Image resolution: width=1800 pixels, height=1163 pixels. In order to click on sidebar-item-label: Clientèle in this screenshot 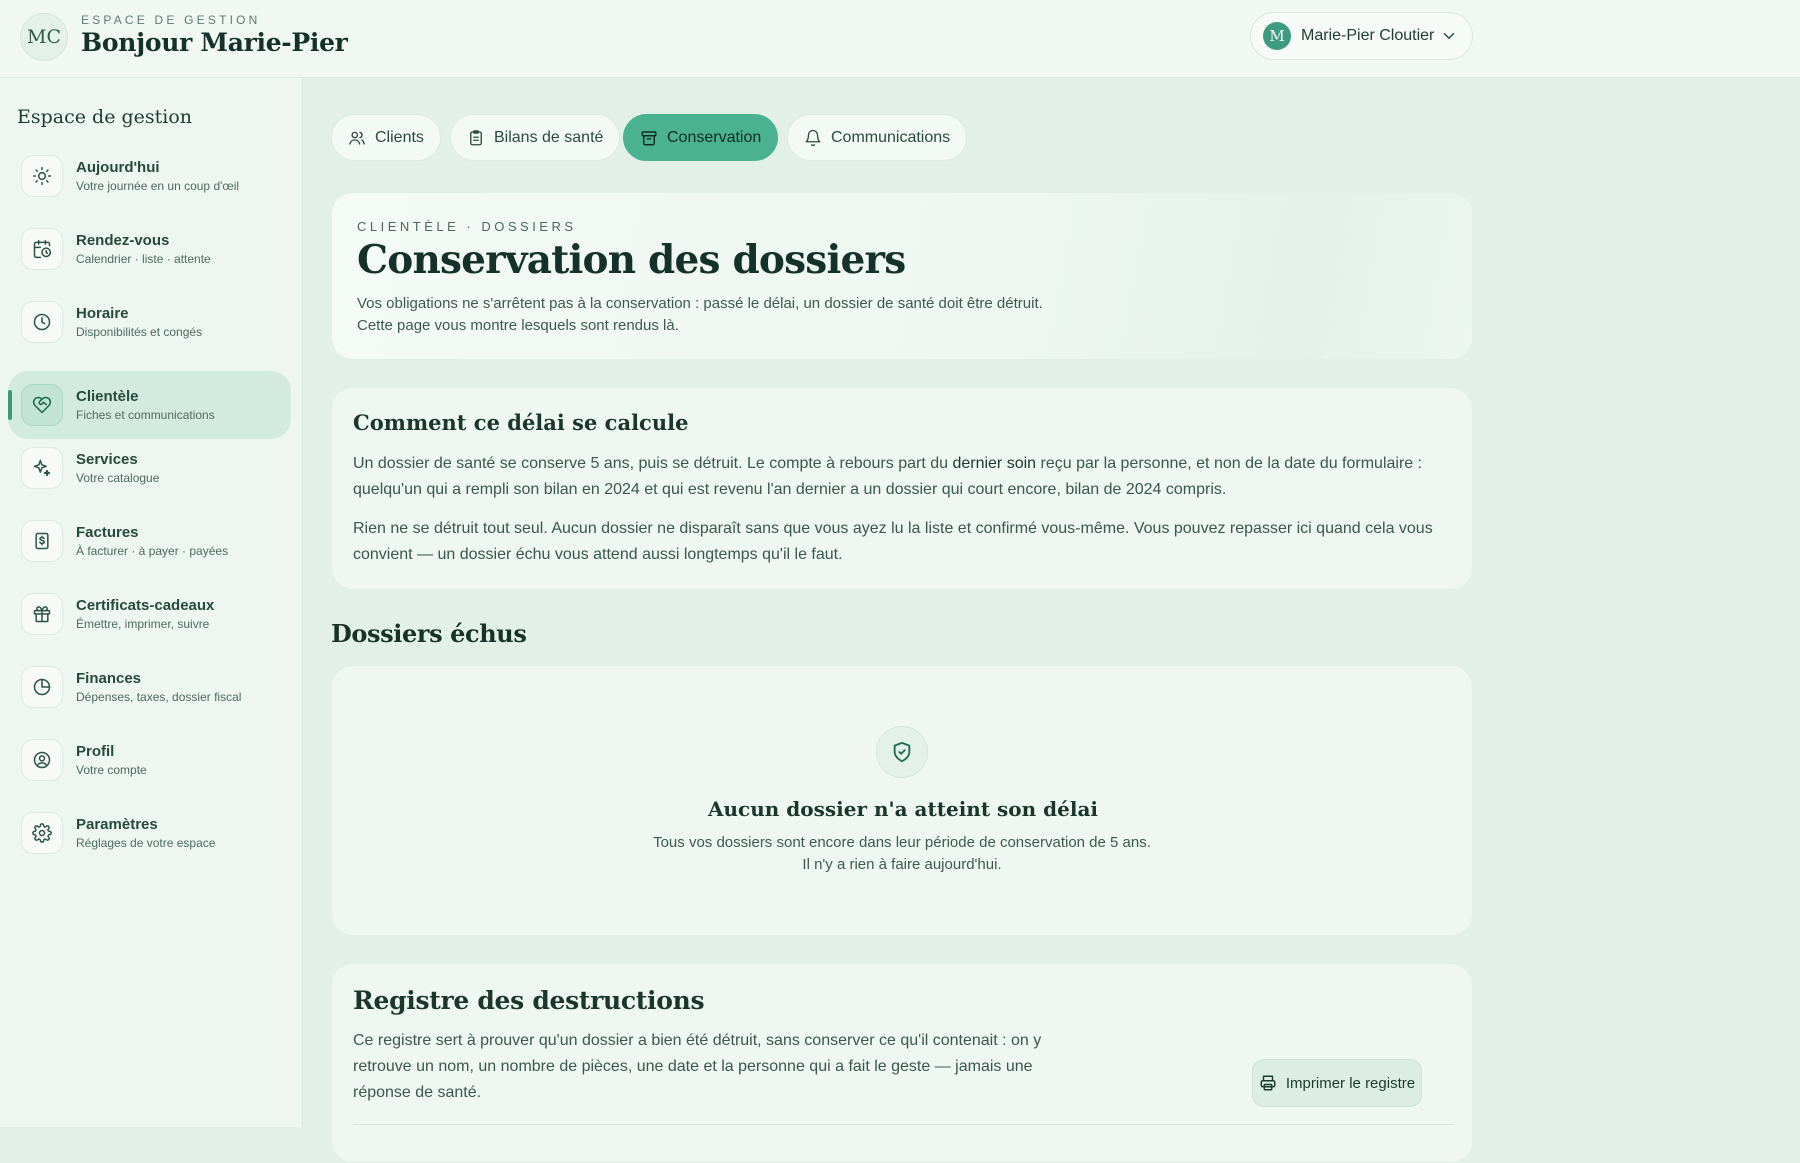, I will do `click(107, 396)`.